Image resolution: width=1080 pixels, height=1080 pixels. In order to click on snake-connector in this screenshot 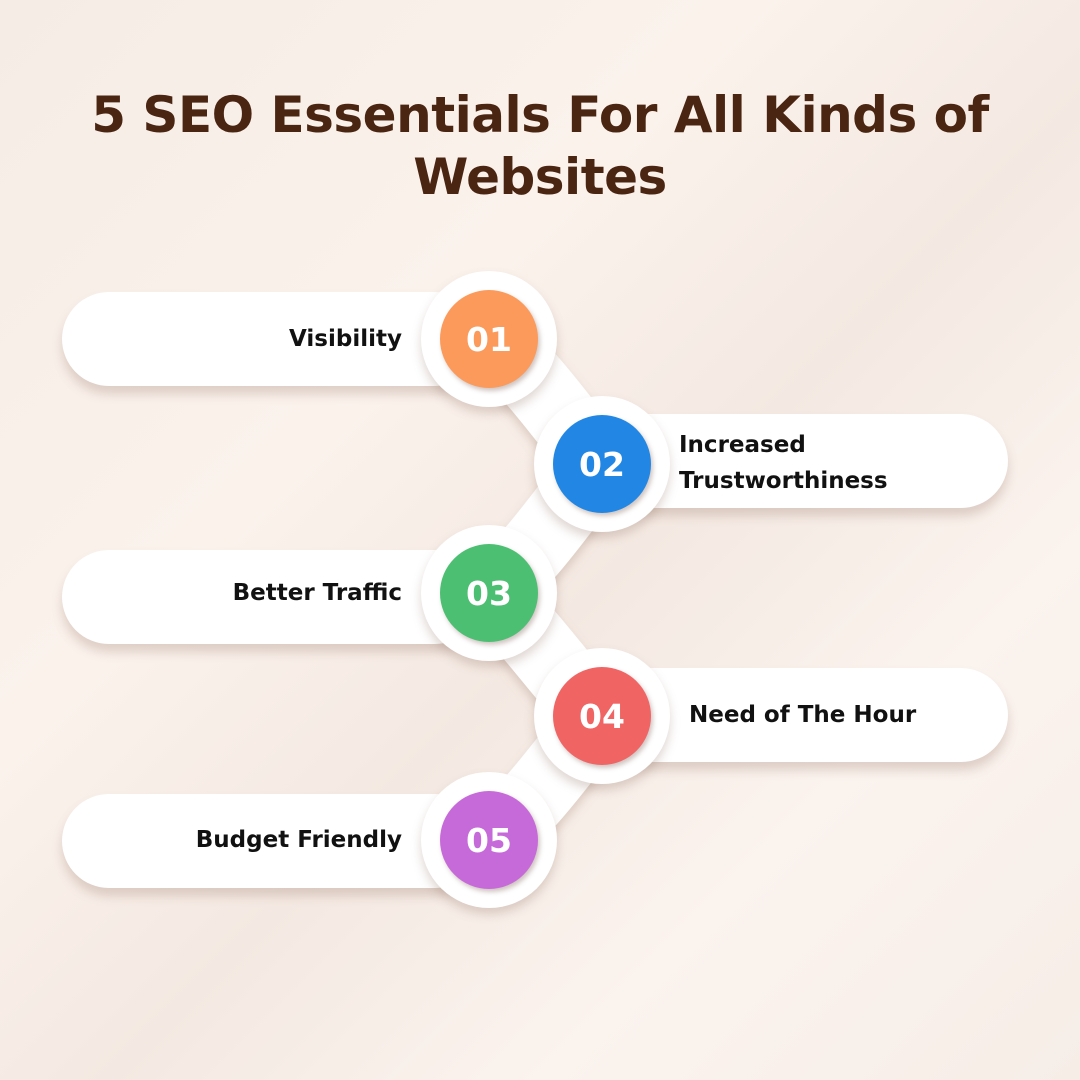, I will do `click(544, 589)`.